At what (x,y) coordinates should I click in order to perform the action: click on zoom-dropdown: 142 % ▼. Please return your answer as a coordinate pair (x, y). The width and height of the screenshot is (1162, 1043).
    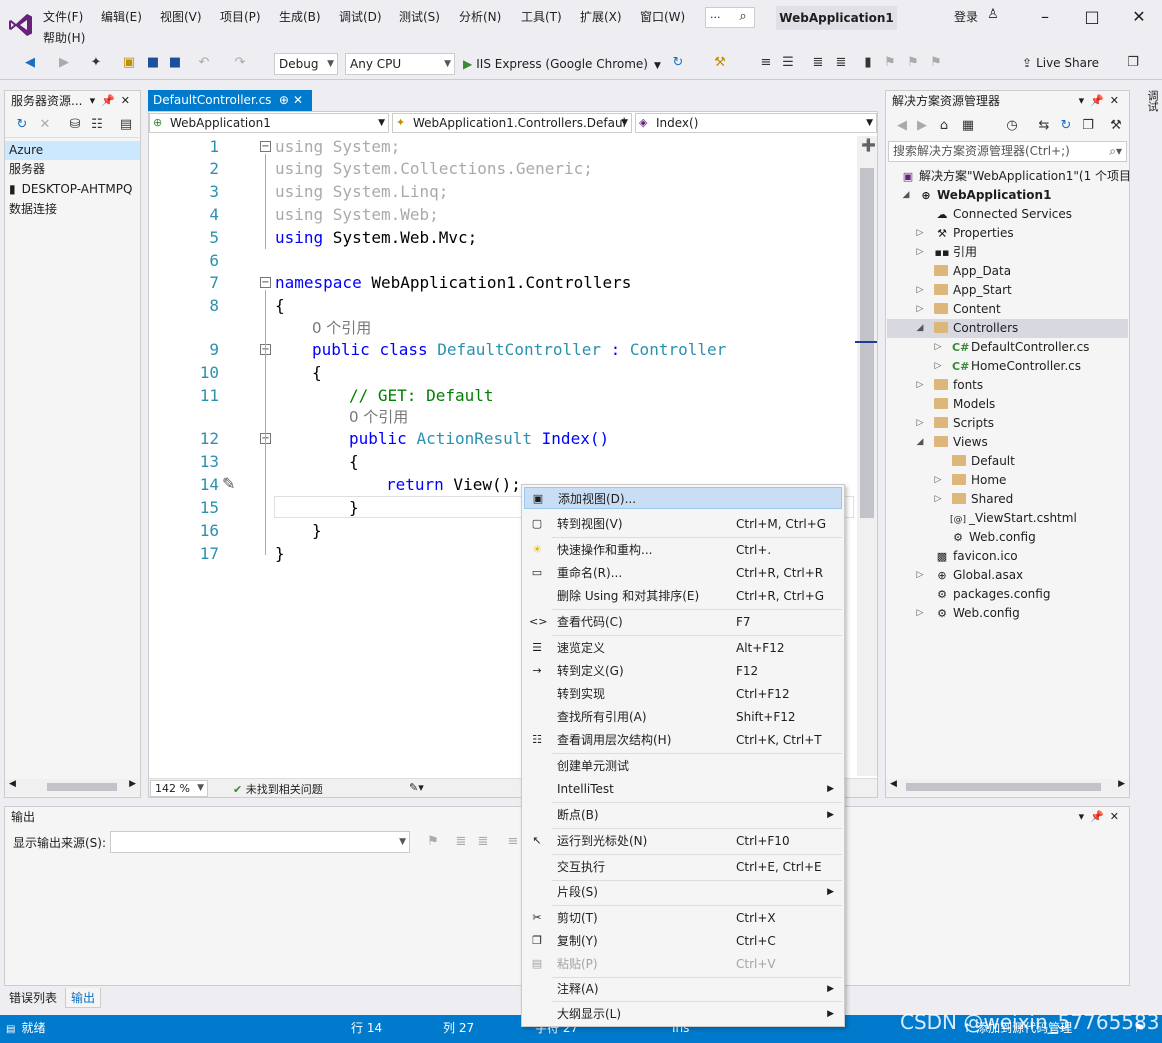
    Looking at the image, I should click on (179, 788).